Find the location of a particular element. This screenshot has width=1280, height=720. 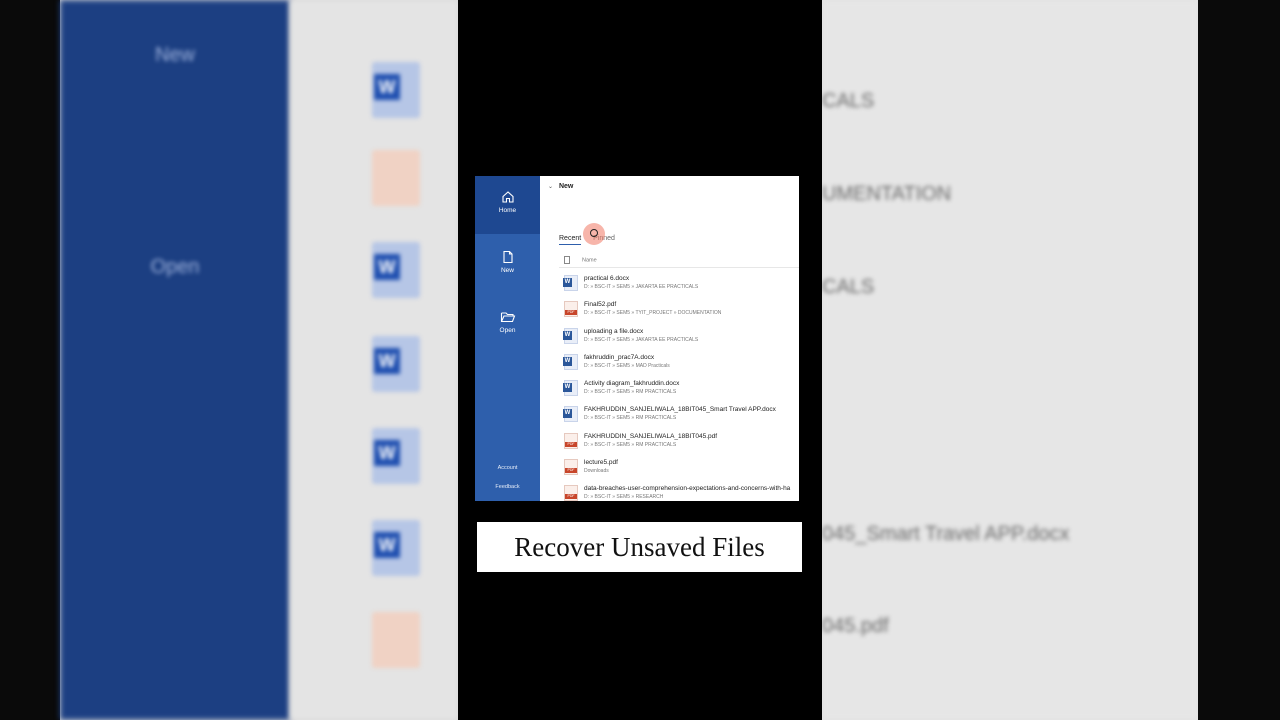

chevron-down-icon: ⌄ is located at coordinates (551, 187).